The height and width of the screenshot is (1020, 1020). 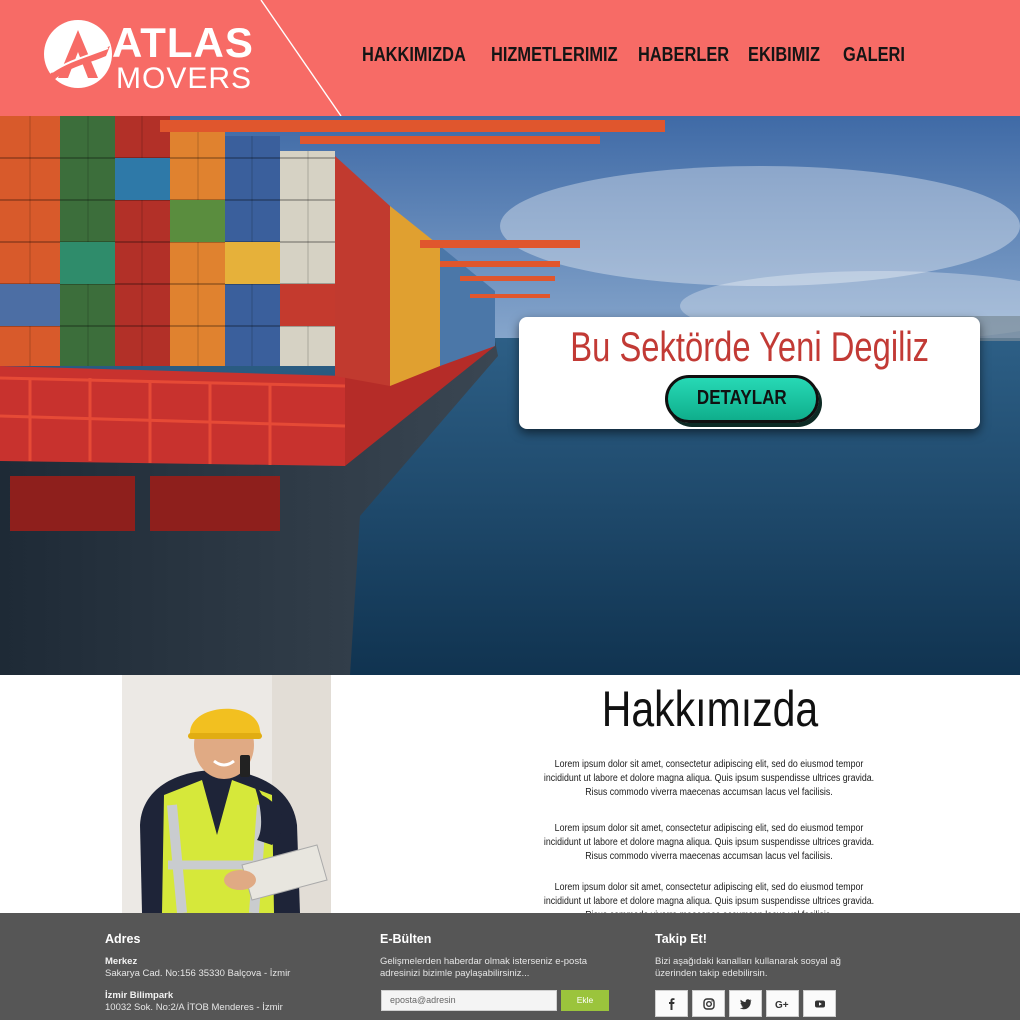 I want to click on nav-item-hakkimizda: HAKKIMIZDA, so click(x=414, y=55).